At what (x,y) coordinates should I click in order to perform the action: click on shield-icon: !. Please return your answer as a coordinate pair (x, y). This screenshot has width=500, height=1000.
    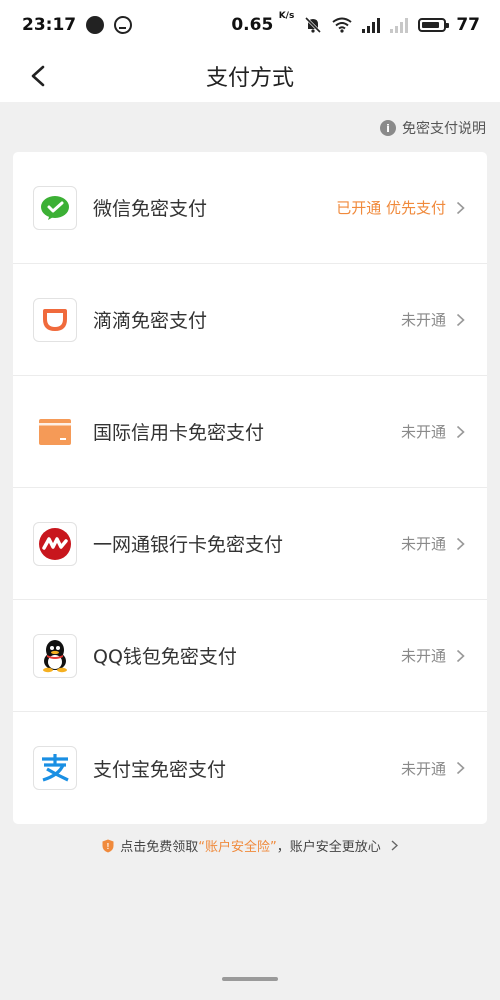
    Looking at the image, I should click on (108, 845).